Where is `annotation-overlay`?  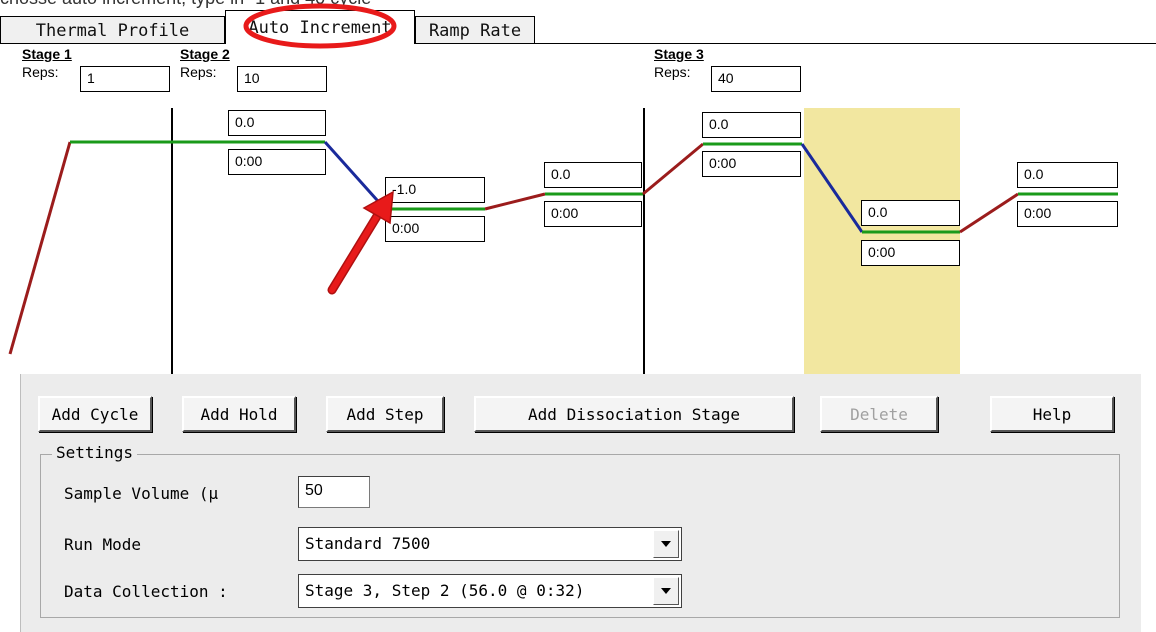 annotation-overlay is located at coordinates (320, 149).